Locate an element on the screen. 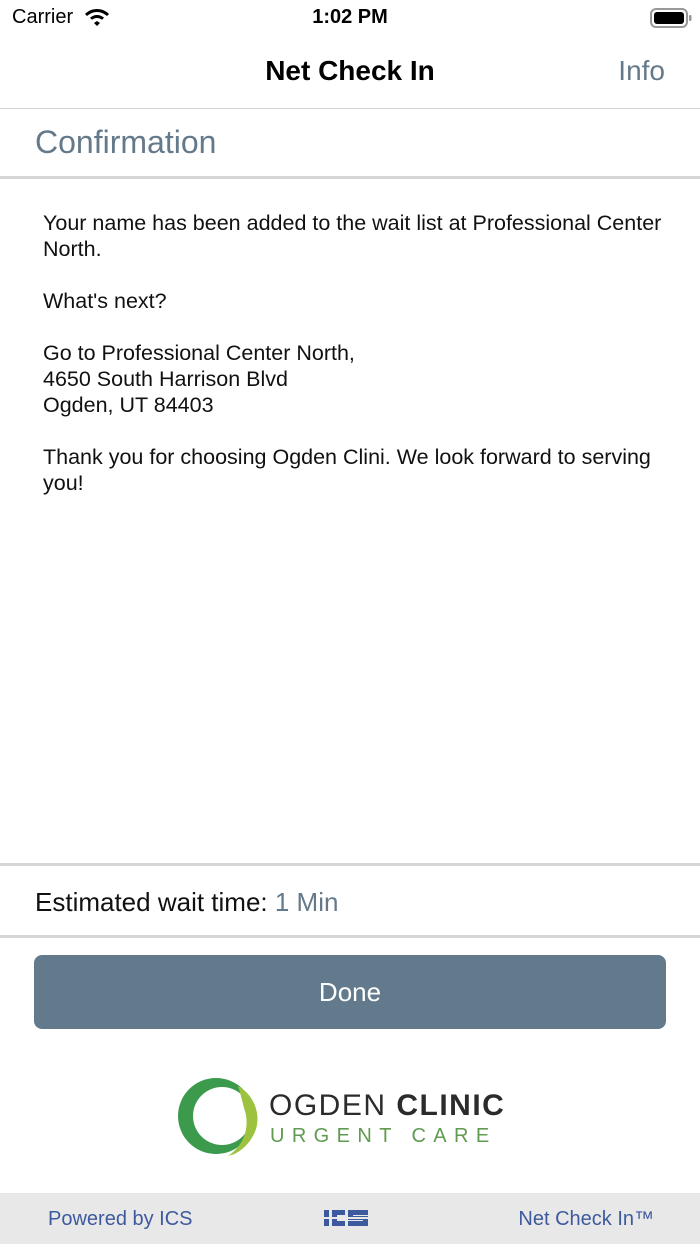 The width and height of the screenshot is (700, 1244). powered-by-link: Powered by ICS is located at coordinates (120, 1219).